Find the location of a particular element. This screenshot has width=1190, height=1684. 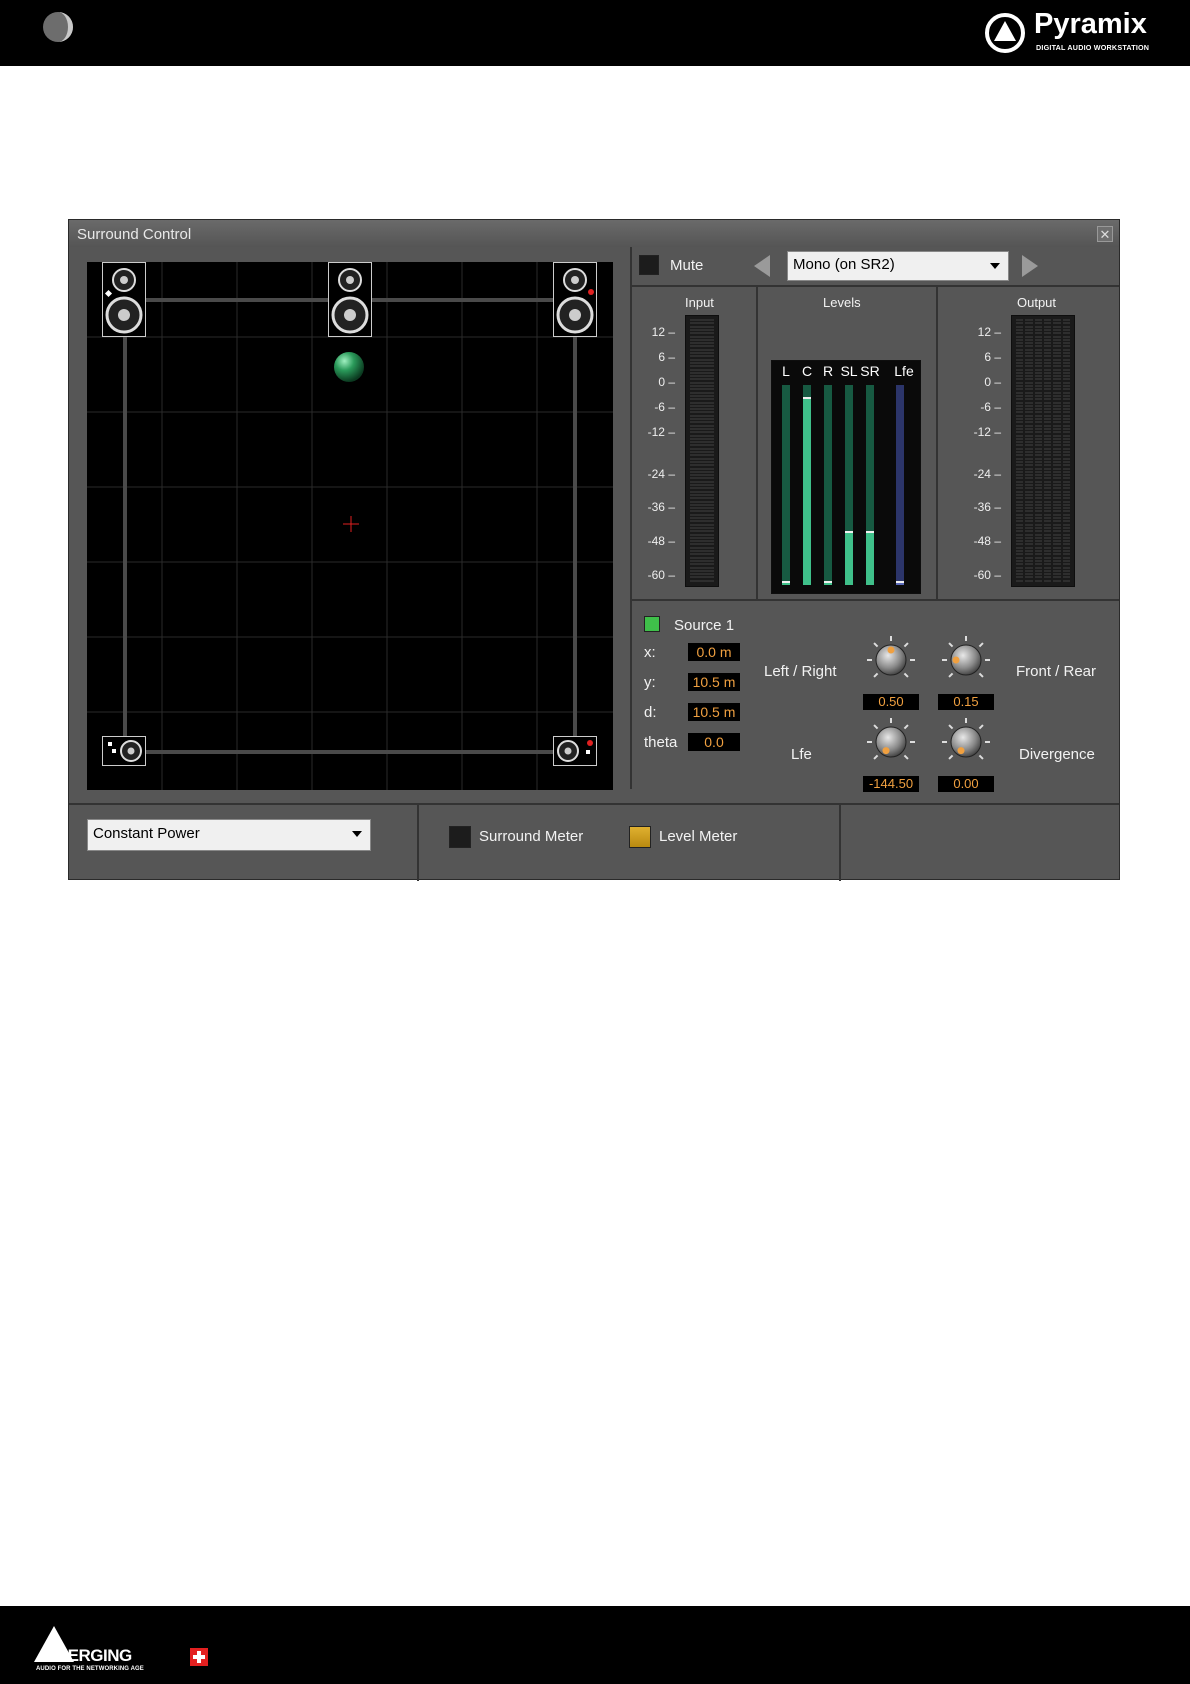

source-select-value: Mono (on SR2) is located at coordinates (844, 264).